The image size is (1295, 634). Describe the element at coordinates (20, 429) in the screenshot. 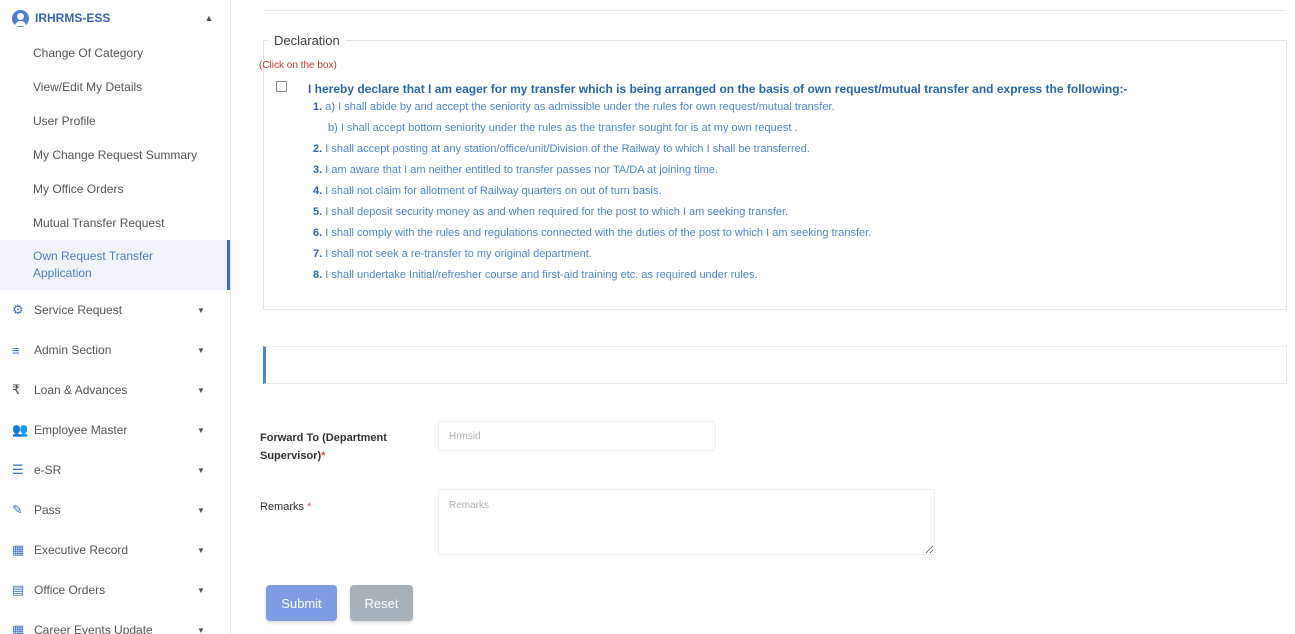

I see `users-icon: 👥` at that location.